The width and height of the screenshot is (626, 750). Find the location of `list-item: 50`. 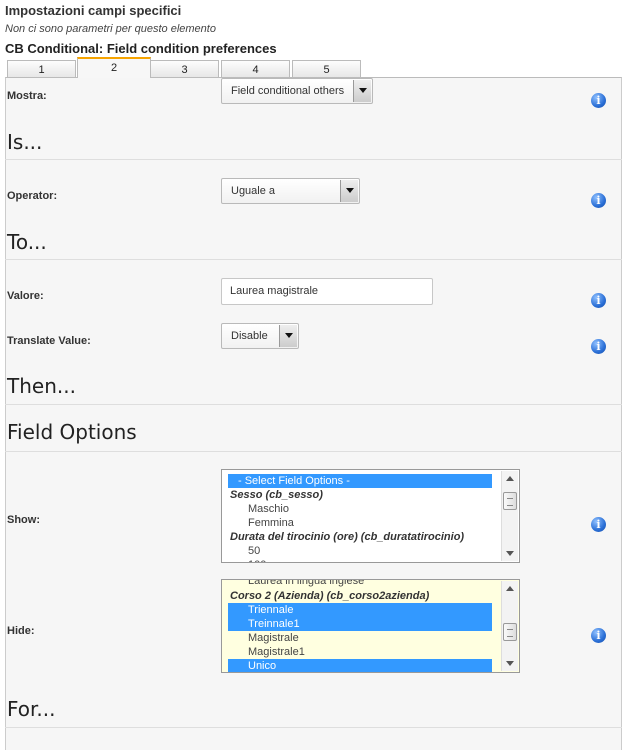

list-item: 50 is located at coordinates (360, 551).